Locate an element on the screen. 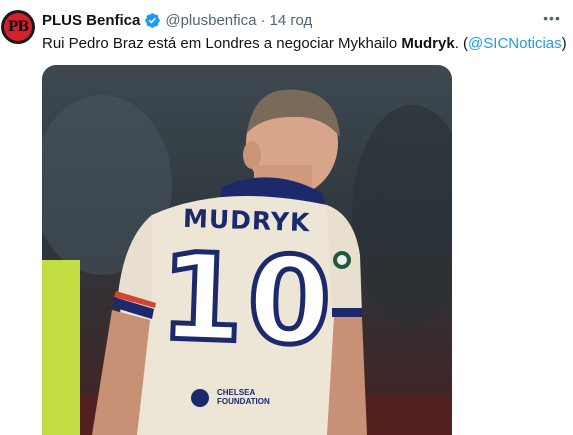  verified-badge-icon is located at coordinates (152, 20).